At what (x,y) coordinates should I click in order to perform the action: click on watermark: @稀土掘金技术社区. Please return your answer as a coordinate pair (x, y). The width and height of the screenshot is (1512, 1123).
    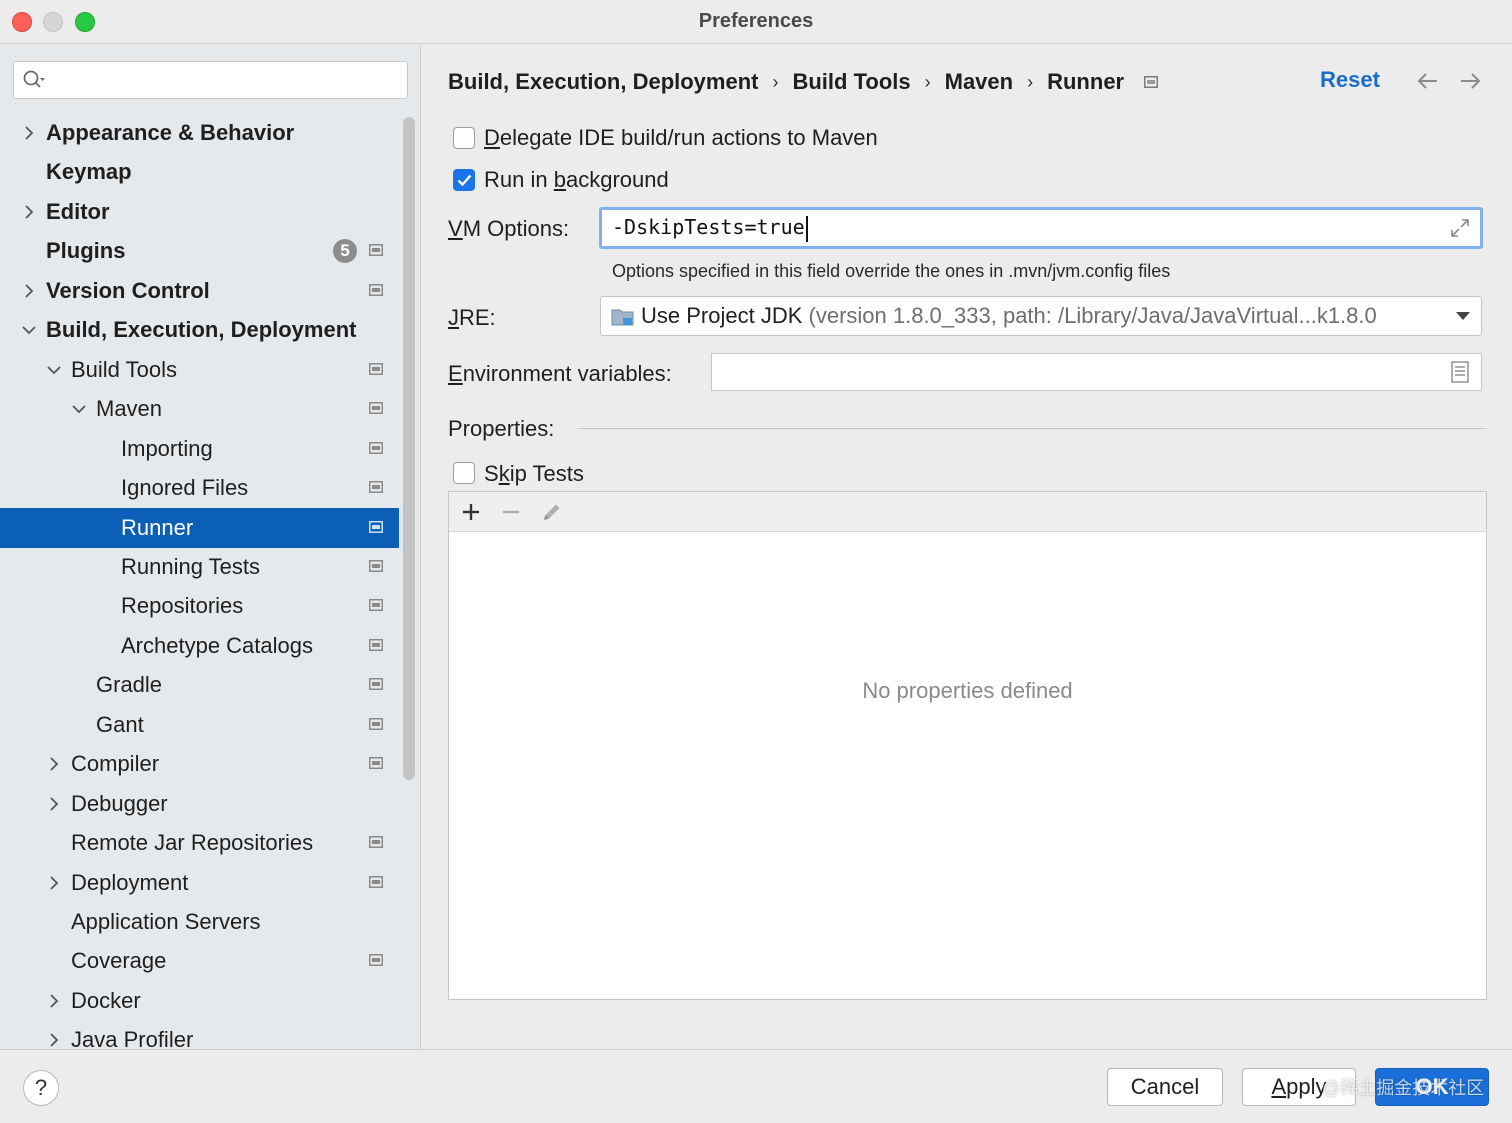
    Looking at the image, I should click on (1403, 1088).